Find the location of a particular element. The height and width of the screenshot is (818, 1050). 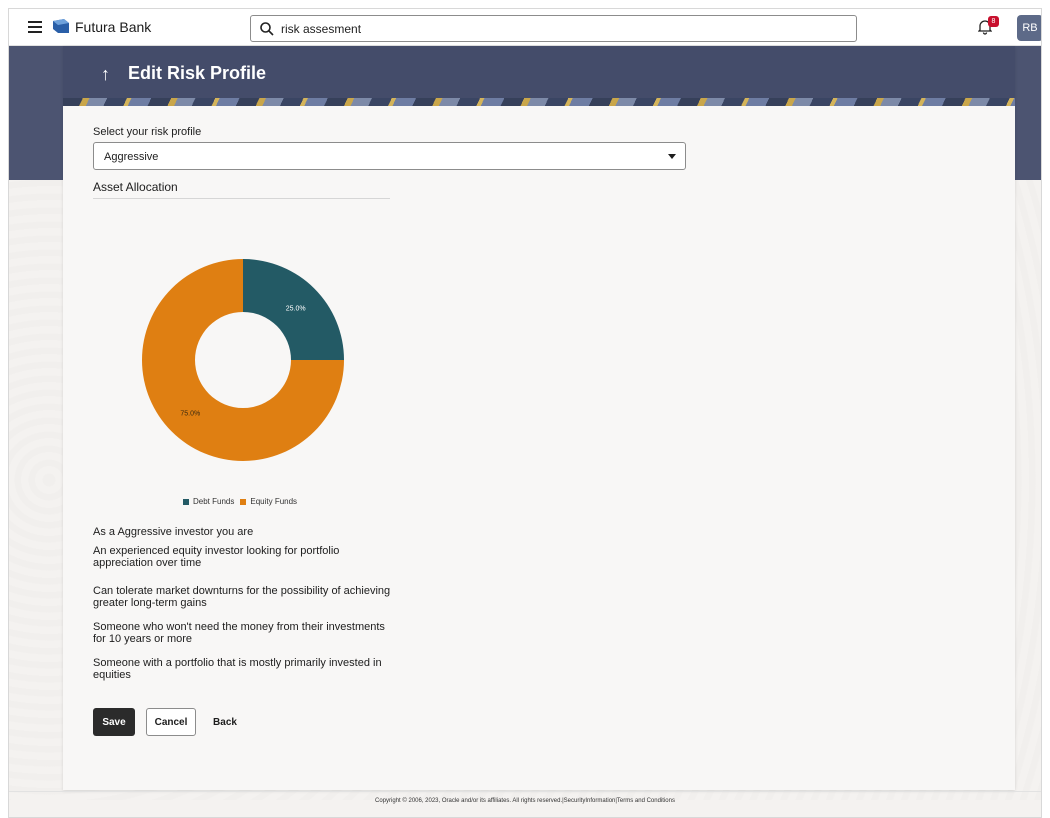

legend-item: Equity Funds is located at coordinates (268, 501).